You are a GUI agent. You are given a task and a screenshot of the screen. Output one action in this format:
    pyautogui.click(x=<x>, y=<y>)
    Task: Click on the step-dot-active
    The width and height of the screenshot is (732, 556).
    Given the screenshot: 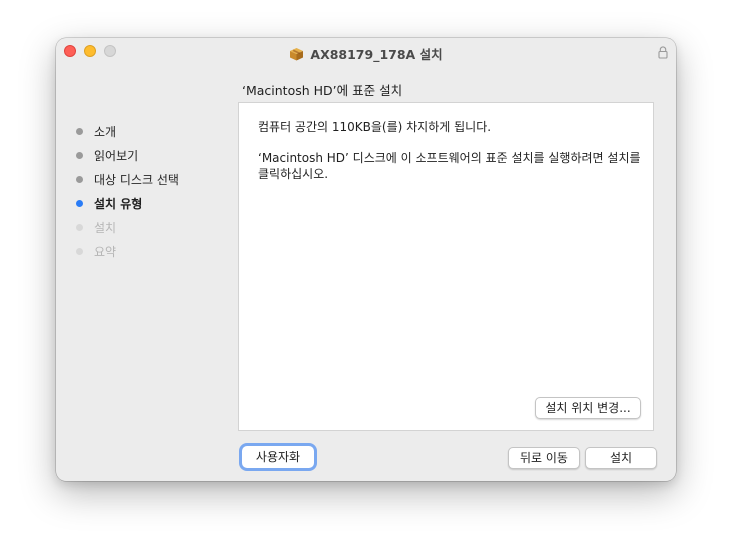 What is the action you would take?
    pyautogui.click(x=79, y=203)
    